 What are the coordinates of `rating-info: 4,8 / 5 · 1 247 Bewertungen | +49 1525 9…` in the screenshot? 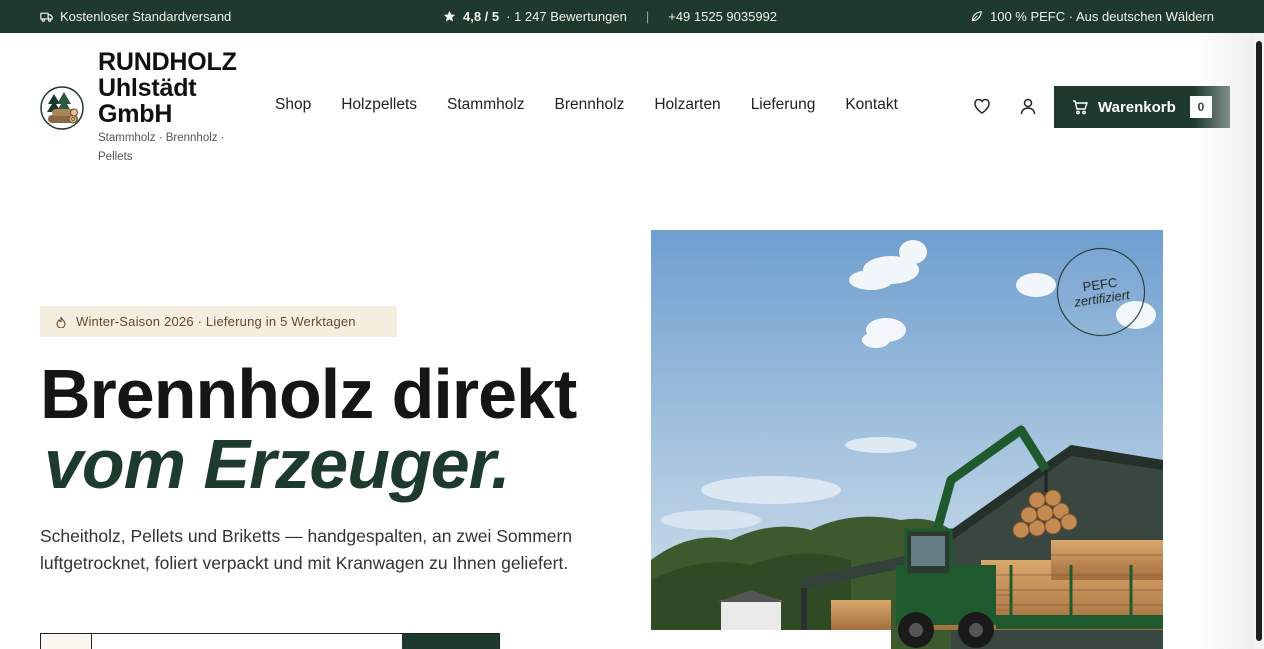 It's located at (610, 16).